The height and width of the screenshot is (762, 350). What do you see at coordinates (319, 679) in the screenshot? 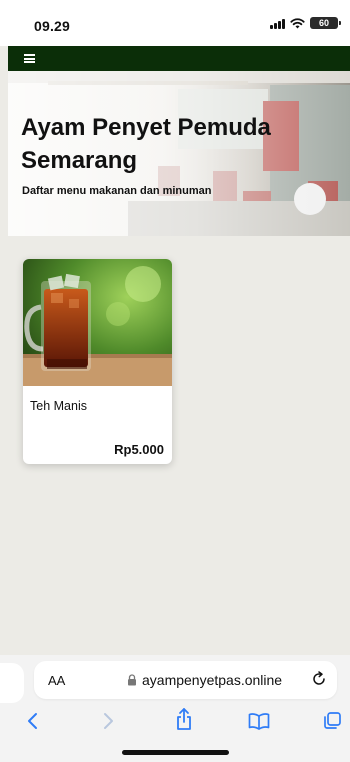
I see `reload-icon` at bounding box center [319, 679].